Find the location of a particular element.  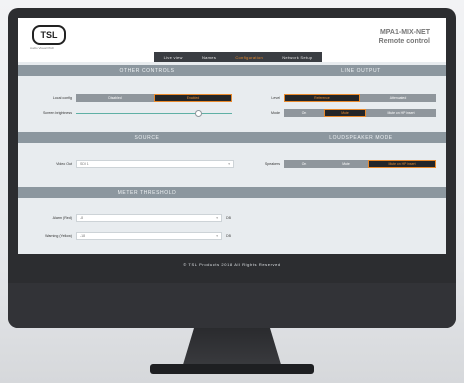

monitor-stand is located at coordinates (232, 348).